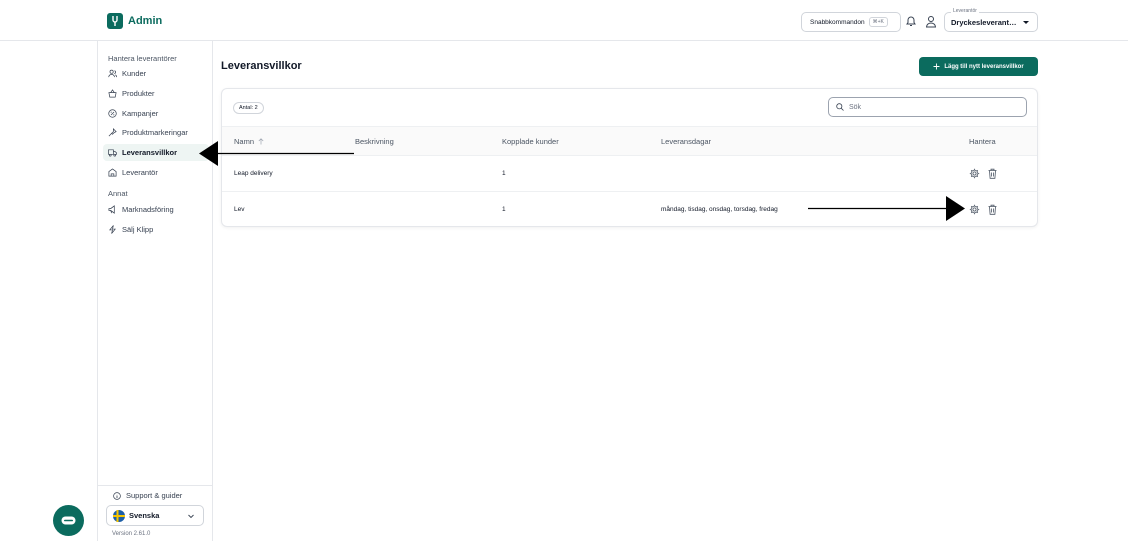  What do you see at coordinates (191, 516) in the screenshot?
I see `chevron-down-icon` at bounding box center [191, 516].